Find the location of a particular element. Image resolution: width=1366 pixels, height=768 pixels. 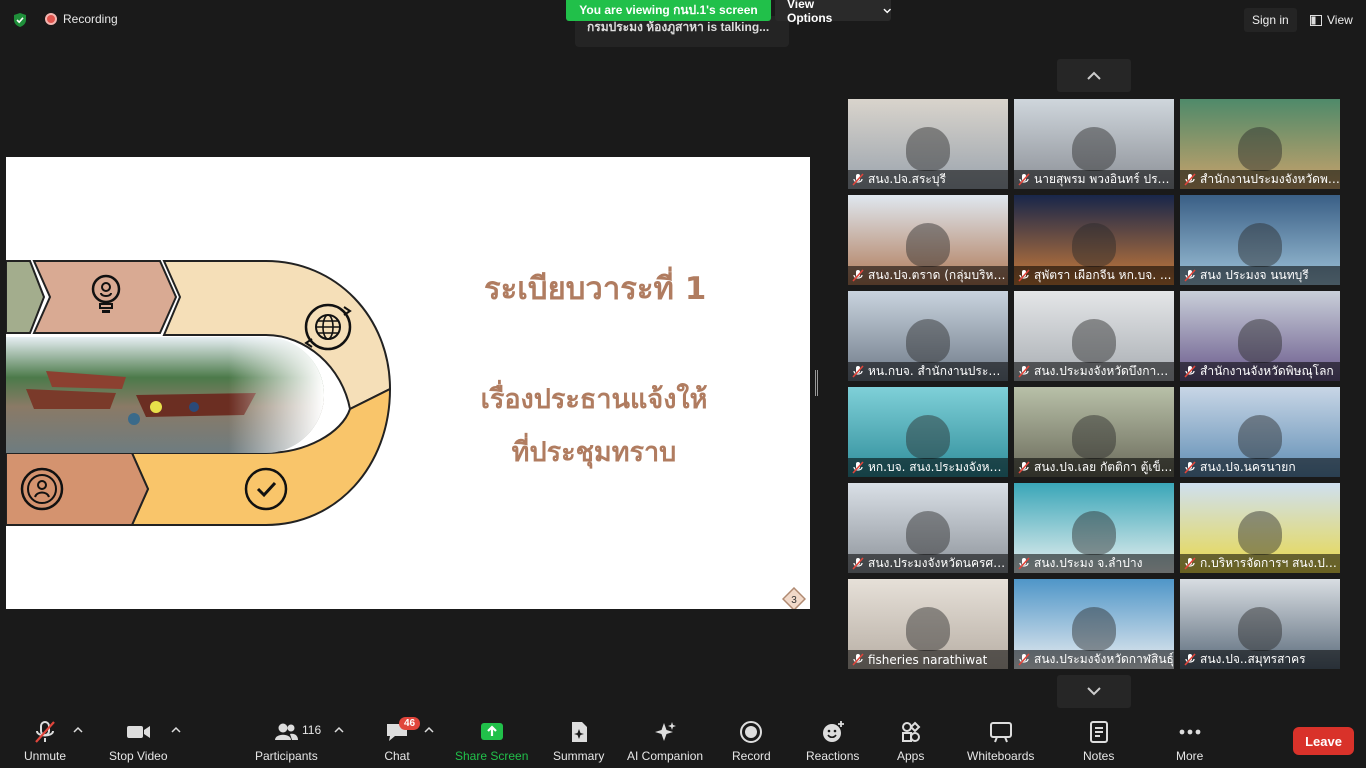

viewing-screen-banner: You are viewing กนป.1's screen is located at coordinates (668, 10).